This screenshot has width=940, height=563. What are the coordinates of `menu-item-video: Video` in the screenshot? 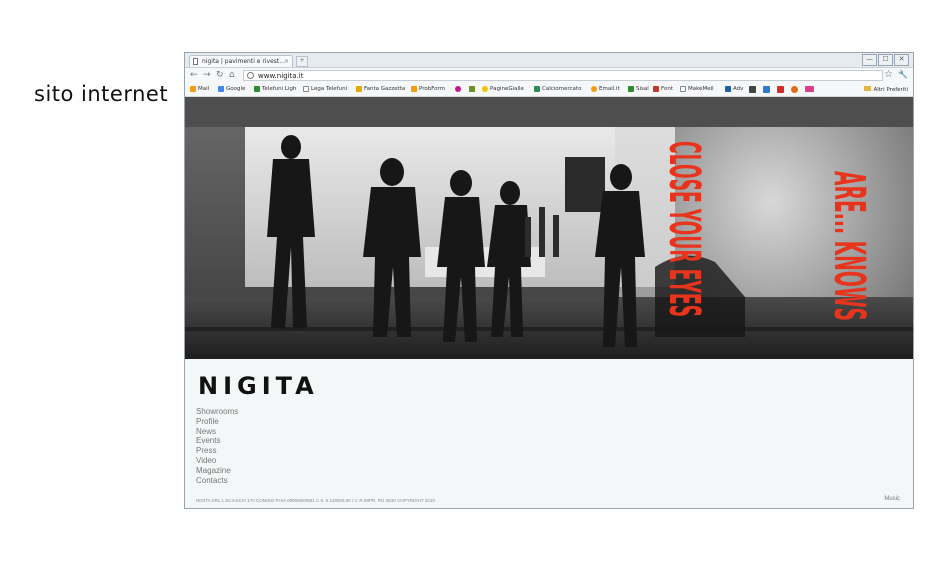 It's located at (217, 461).